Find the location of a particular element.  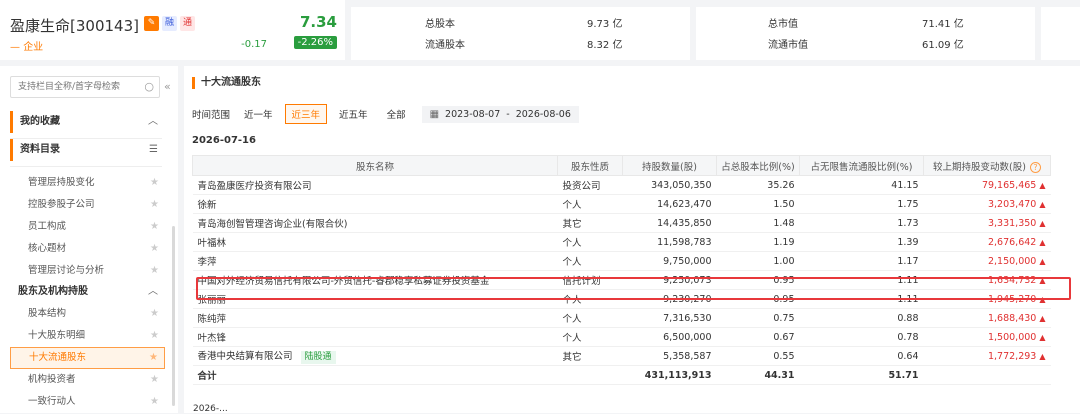

holder-change: 1,634,732 ▲ is located at coordinates (987, 280).